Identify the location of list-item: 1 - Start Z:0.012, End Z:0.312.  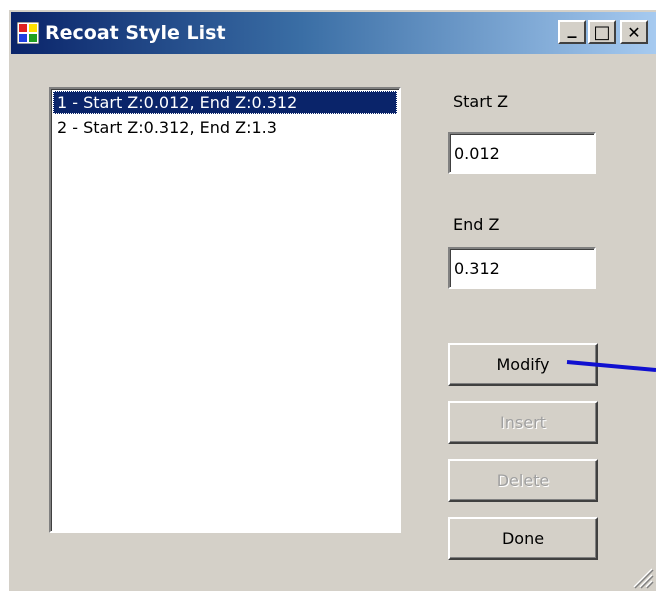
(225, 102).